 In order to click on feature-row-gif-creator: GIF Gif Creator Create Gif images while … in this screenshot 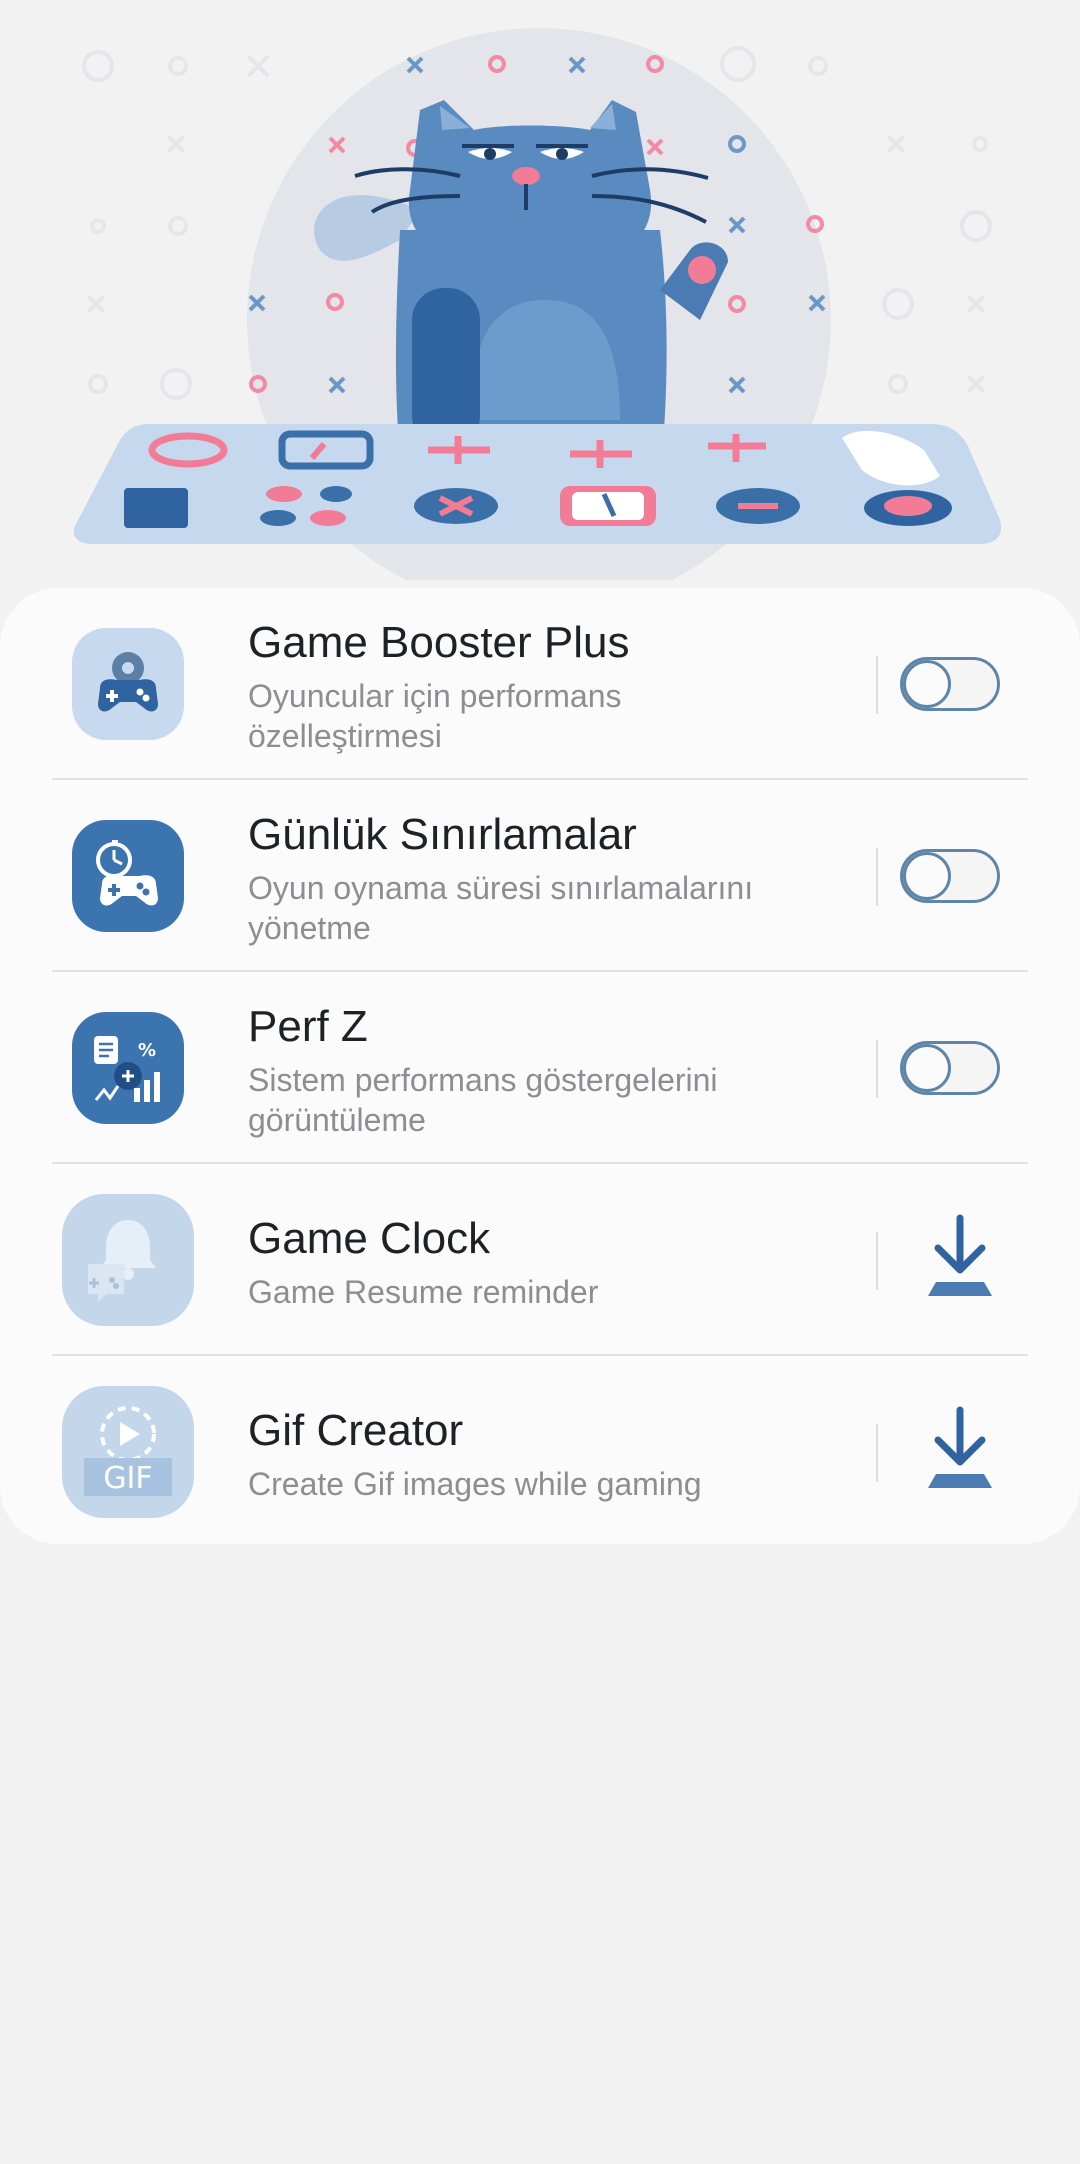, I will do `click(540, 1452)`.